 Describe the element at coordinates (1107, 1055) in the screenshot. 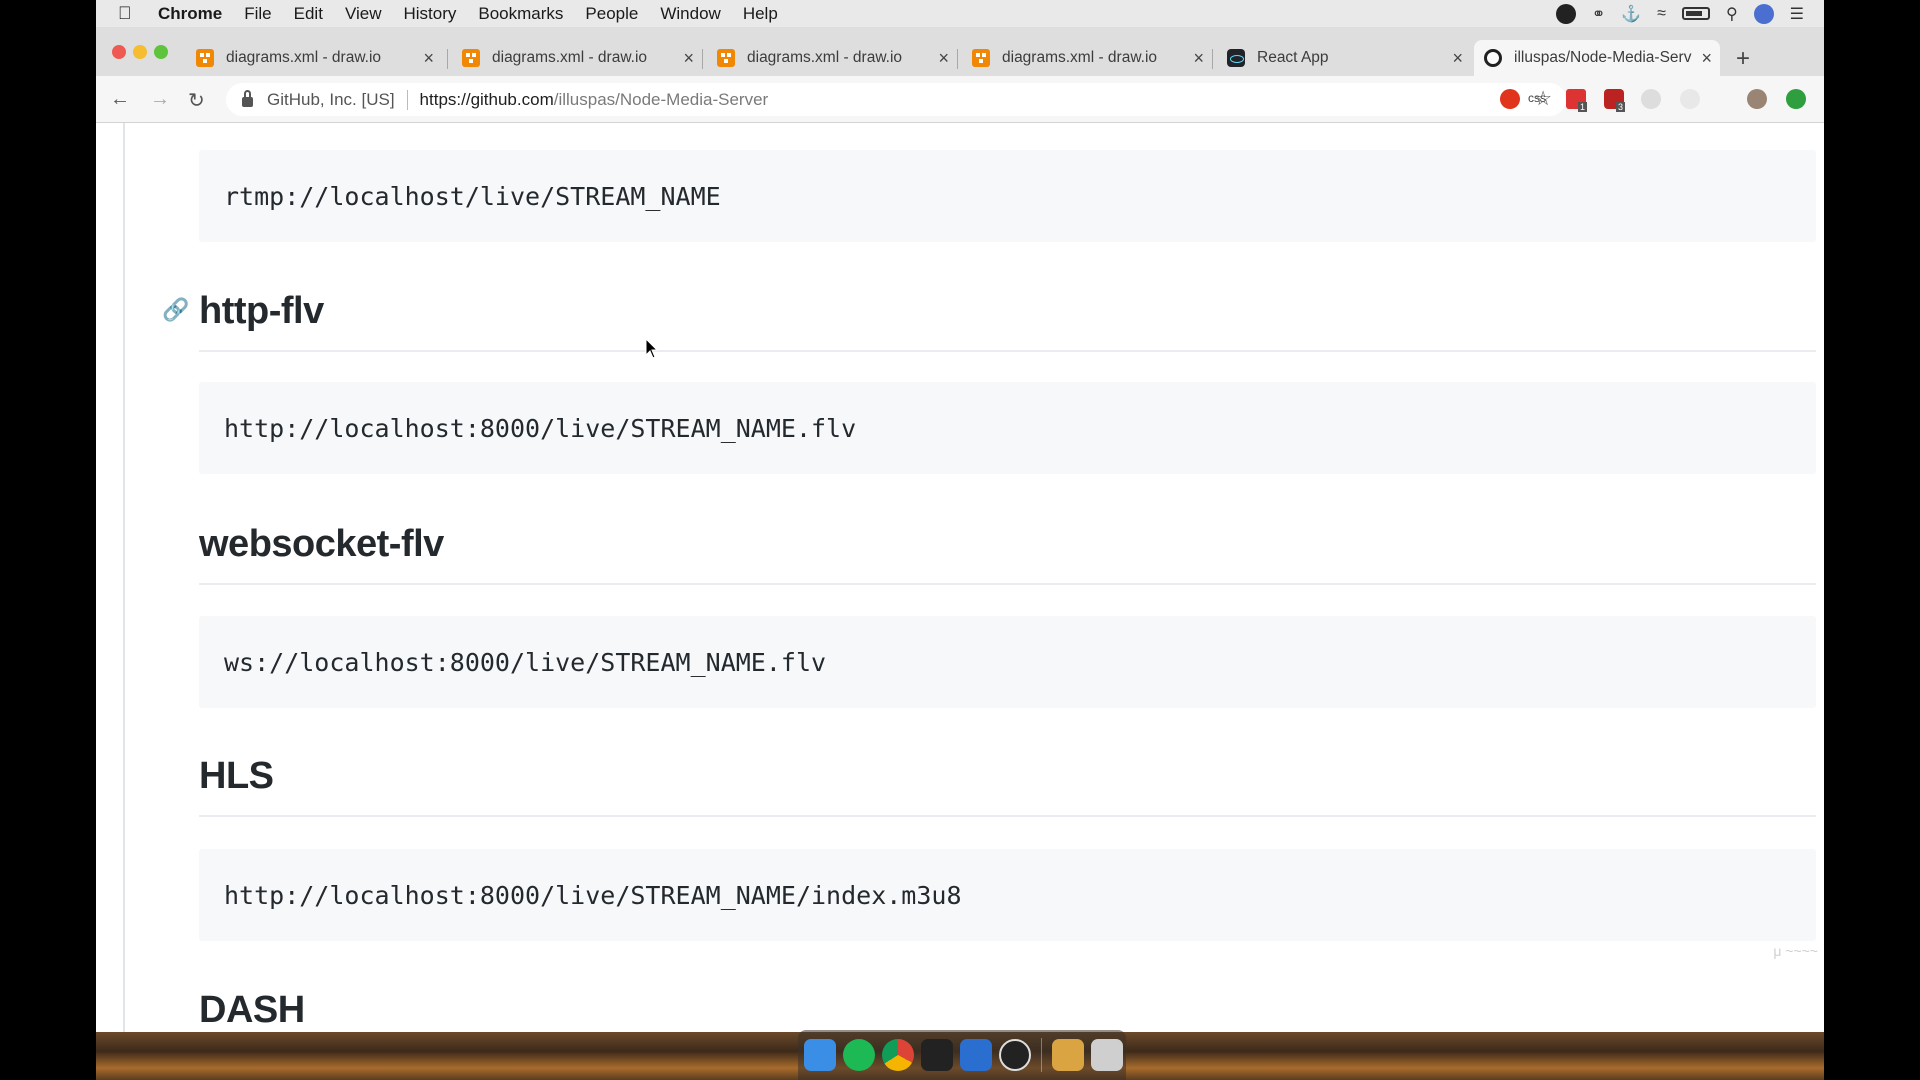

I see `trash-icon` at that location.